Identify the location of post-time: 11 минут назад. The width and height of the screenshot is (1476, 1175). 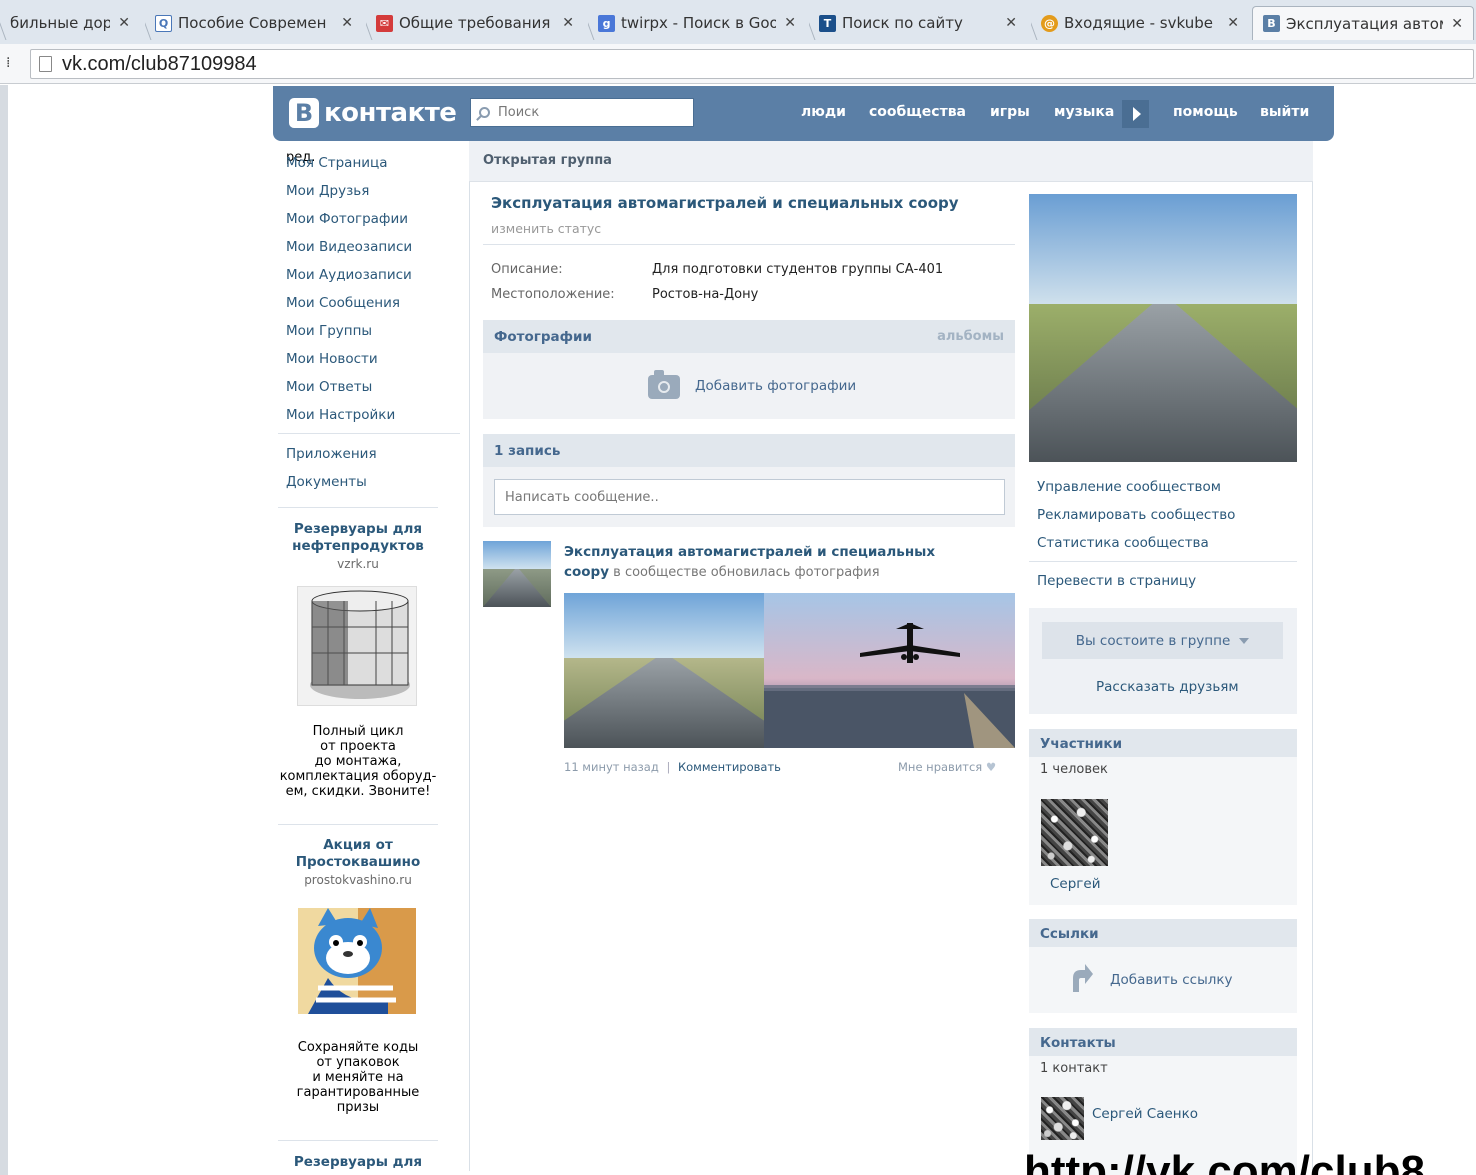
(611, 767).